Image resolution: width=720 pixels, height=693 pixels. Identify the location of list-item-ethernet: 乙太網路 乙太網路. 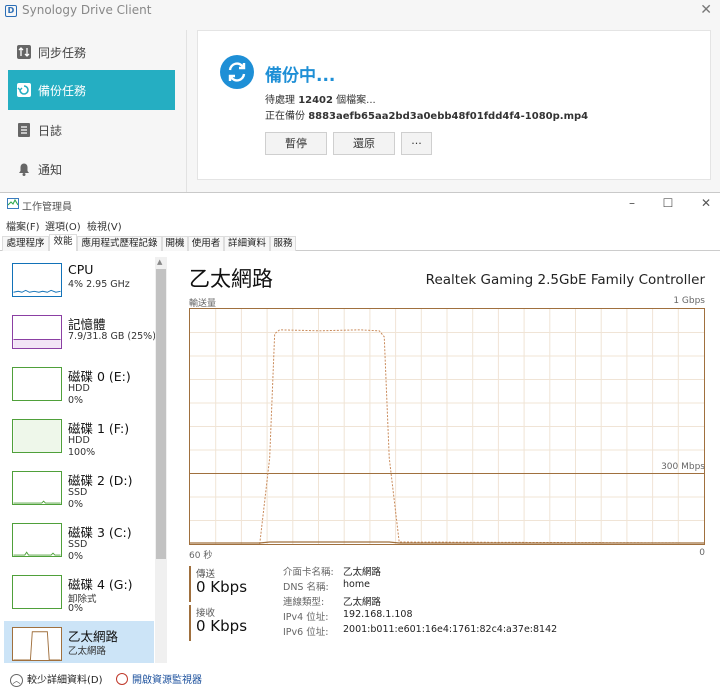
(79, 642).